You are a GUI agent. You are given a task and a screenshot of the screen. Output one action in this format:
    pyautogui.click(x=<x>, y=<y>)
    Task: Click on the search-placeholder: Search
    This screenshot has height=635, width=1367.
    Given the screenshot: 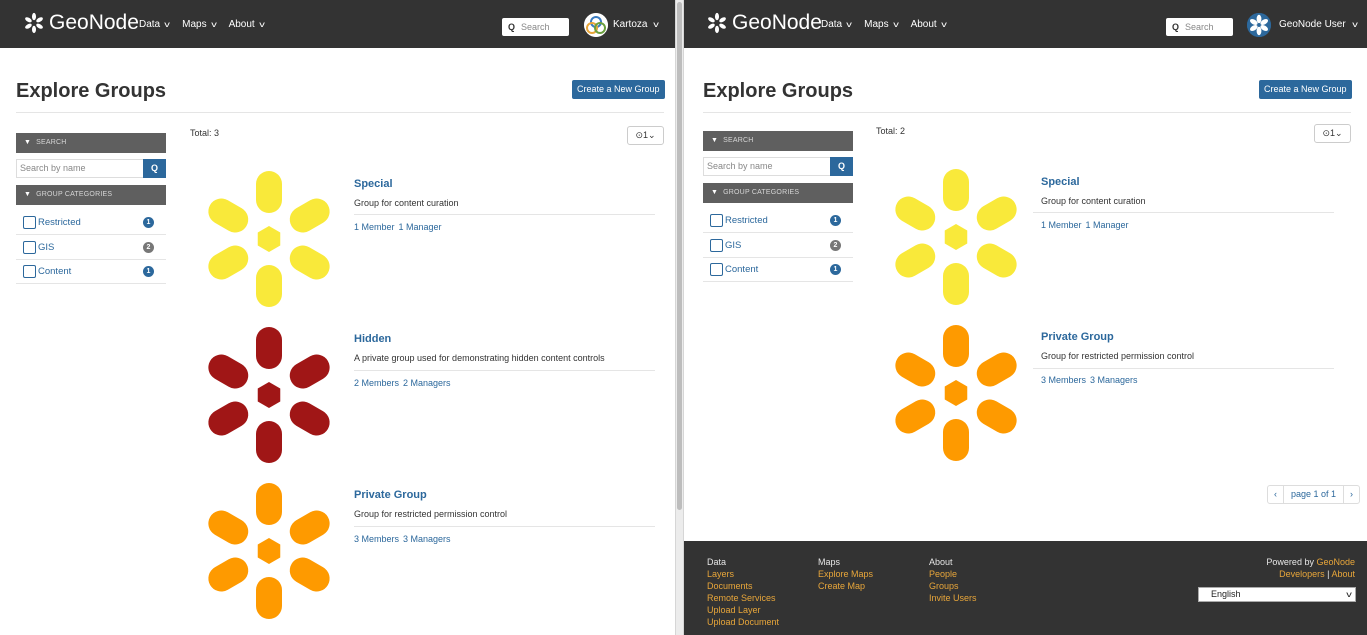 What is the action you would take?
    pyautogui.click(x=1199, y=27)
    